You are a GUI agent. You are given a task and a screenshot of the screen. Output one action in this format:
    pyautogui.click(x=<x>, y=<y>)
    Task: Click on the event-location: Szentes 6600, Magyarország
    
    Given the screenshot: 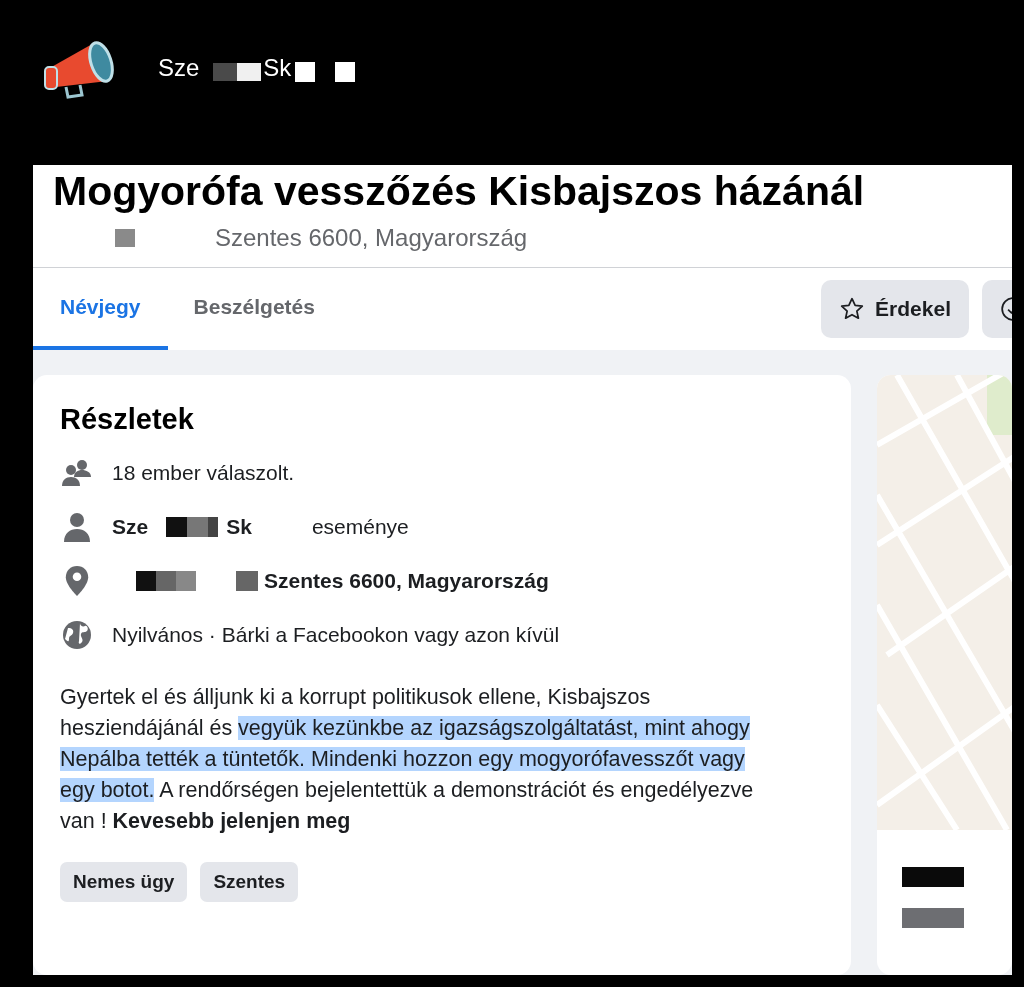 What is the action you would take?
    pyautogui.click(x=371, y=238)
    